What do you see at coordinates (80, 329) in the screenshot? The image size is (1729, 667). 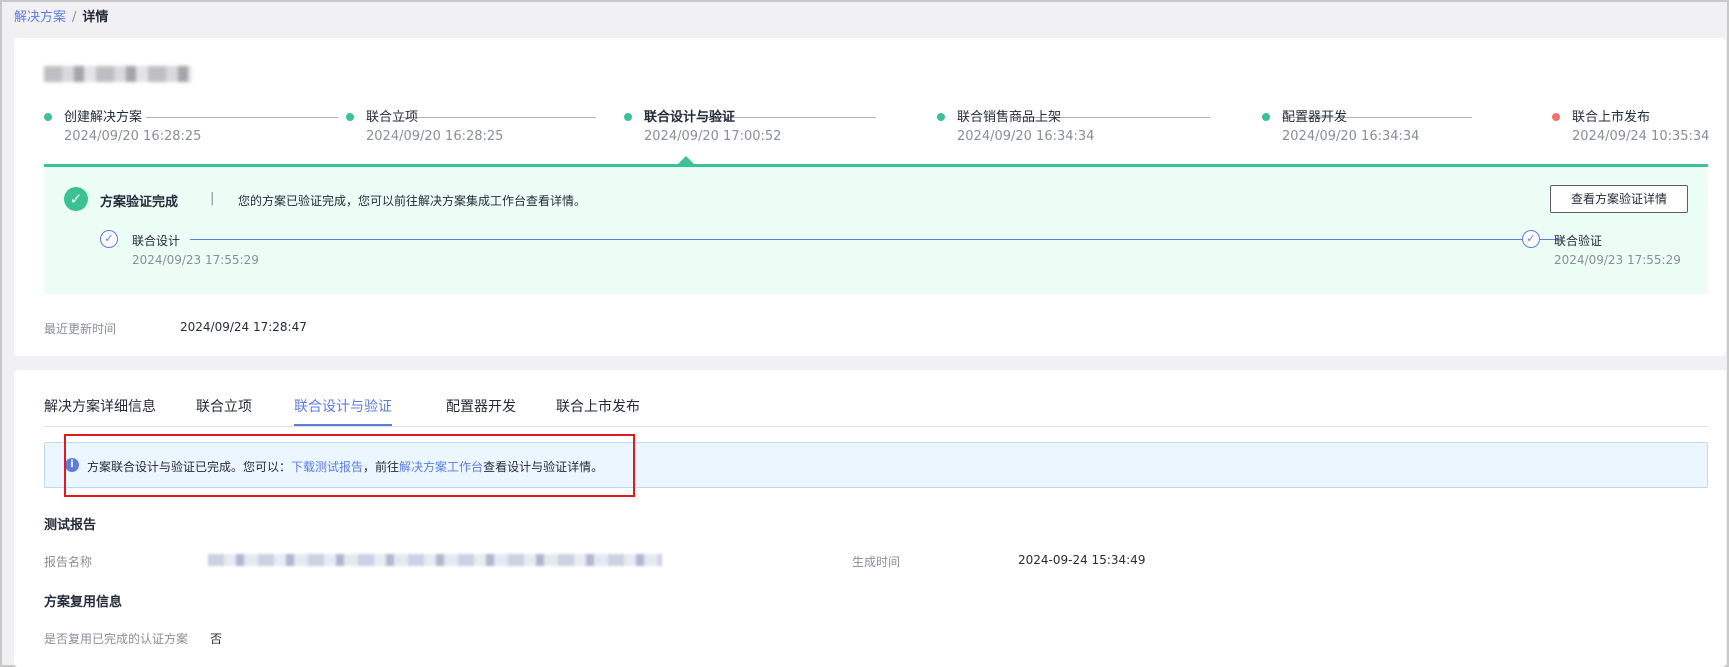 I see `last-update-label: 最近更新时间` at bounding box center [80, 329].